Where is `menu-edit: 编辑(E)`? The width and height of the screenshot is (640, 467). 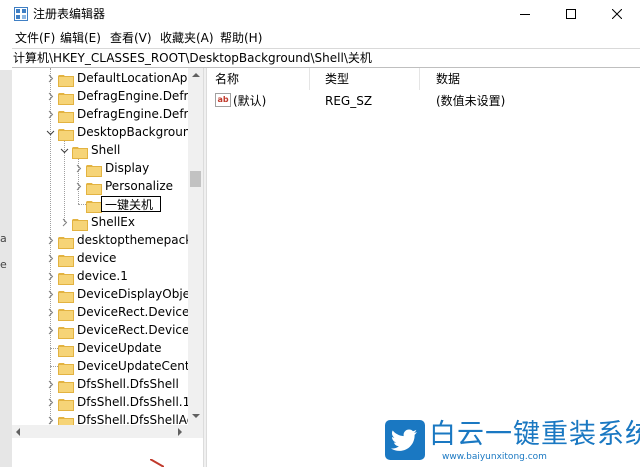 menu-edit: 编辑(E) is located at coordinates (80, 38).